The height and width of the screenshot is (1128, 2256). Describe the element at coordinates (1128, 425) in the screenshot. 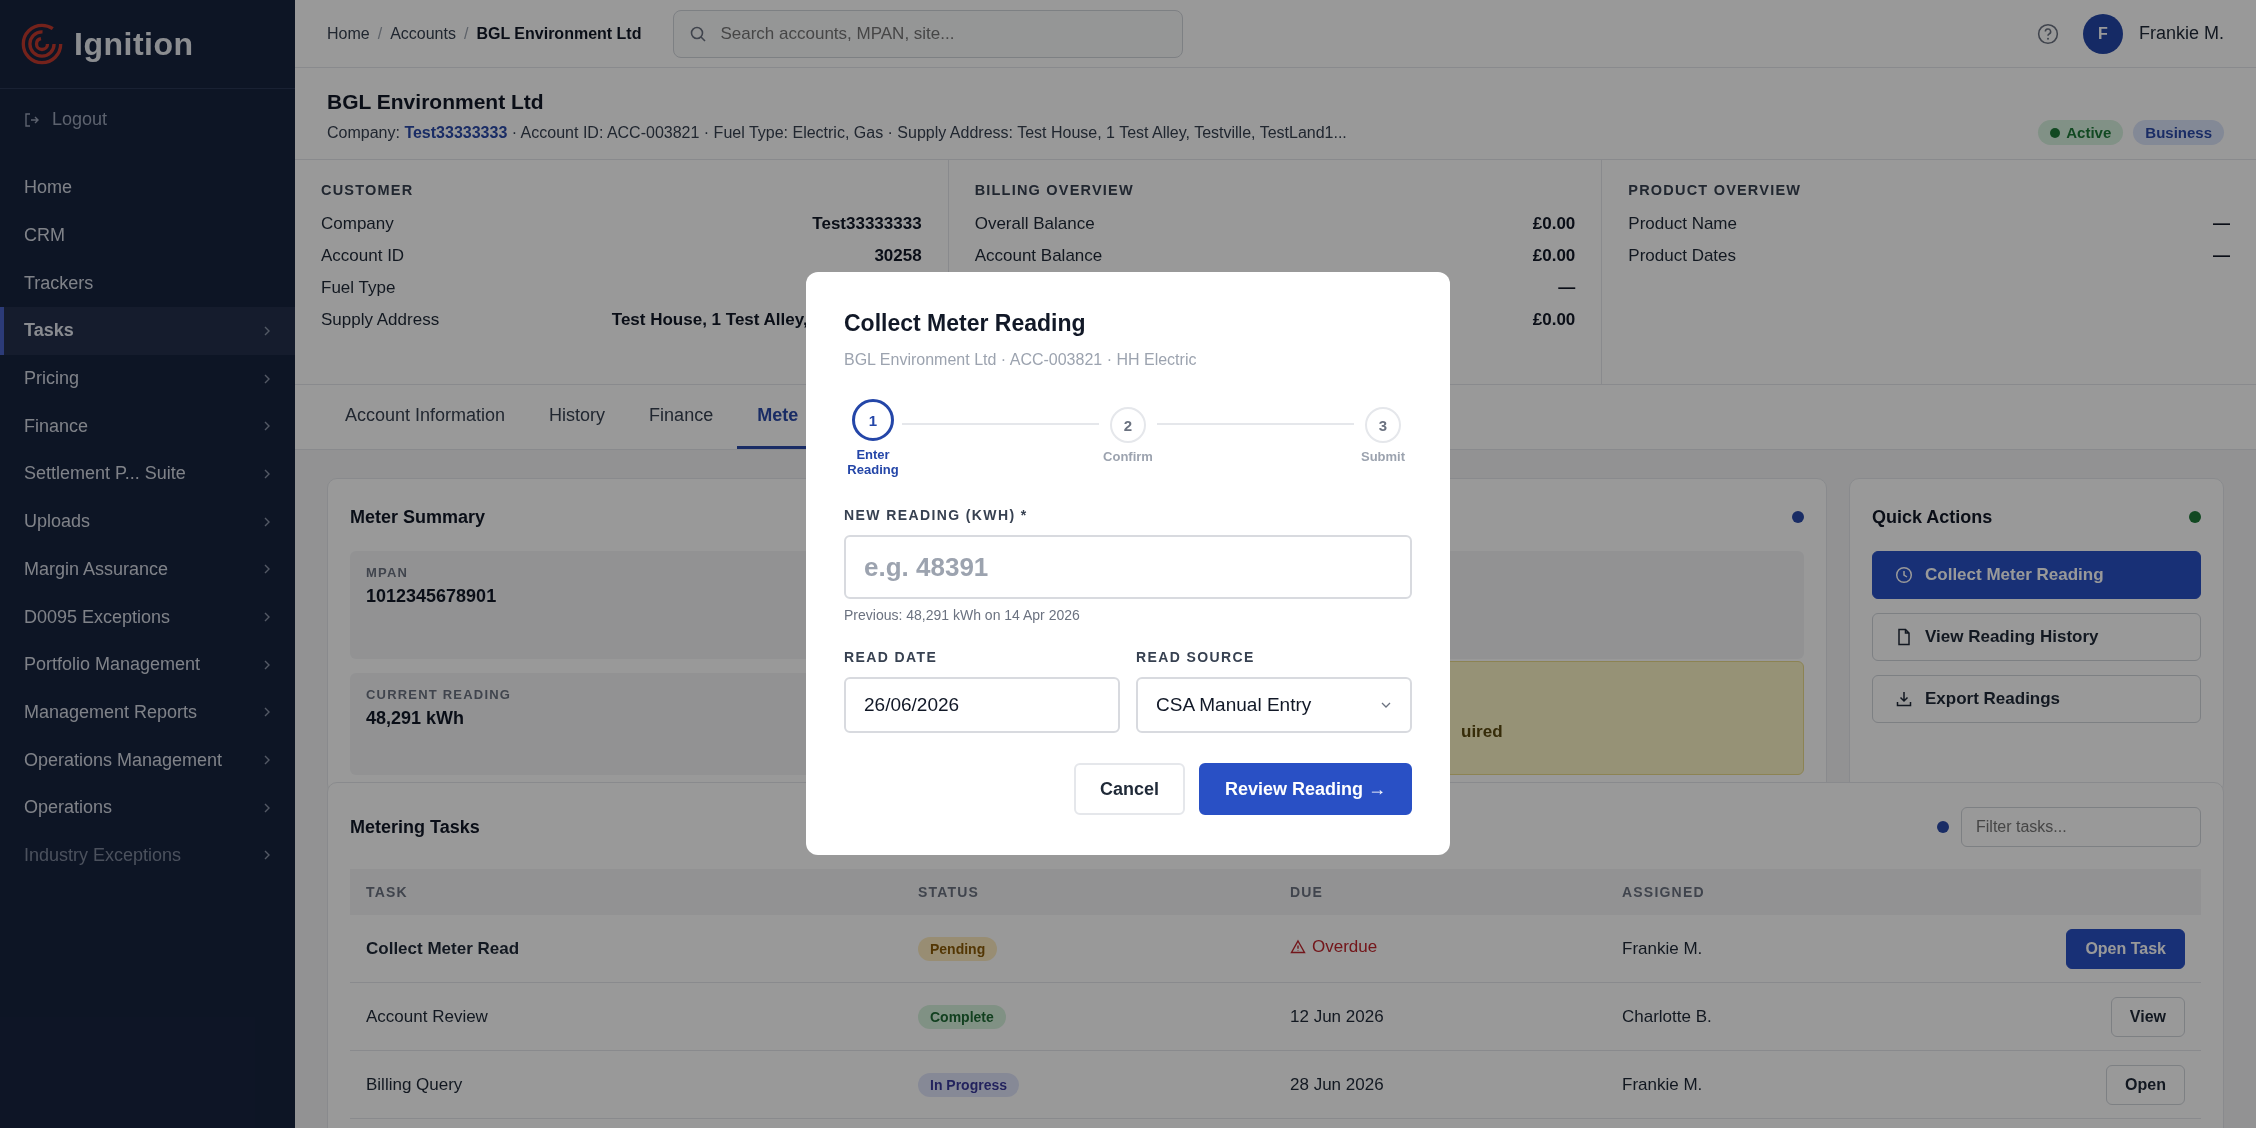

I see `step-circle: 2` at that location.